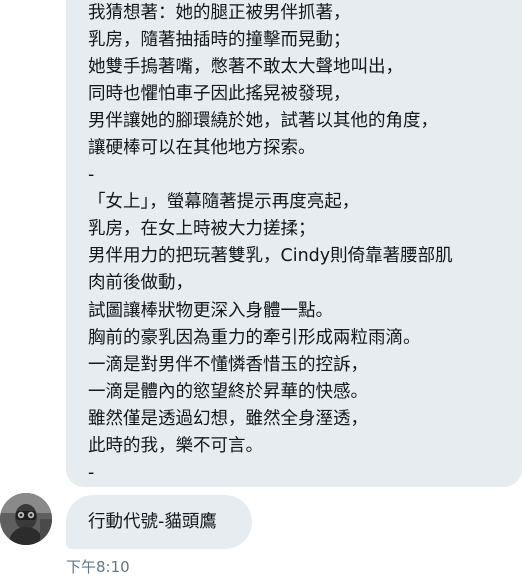 The width and height of the screenshot is (523, 579). What do you see at coordinates (254, 337) in the screenshot?
I see `message-line: 胸前的豪乳因為重力的牽引形成兩粒雨滴。` at bounding box center [254, 337].